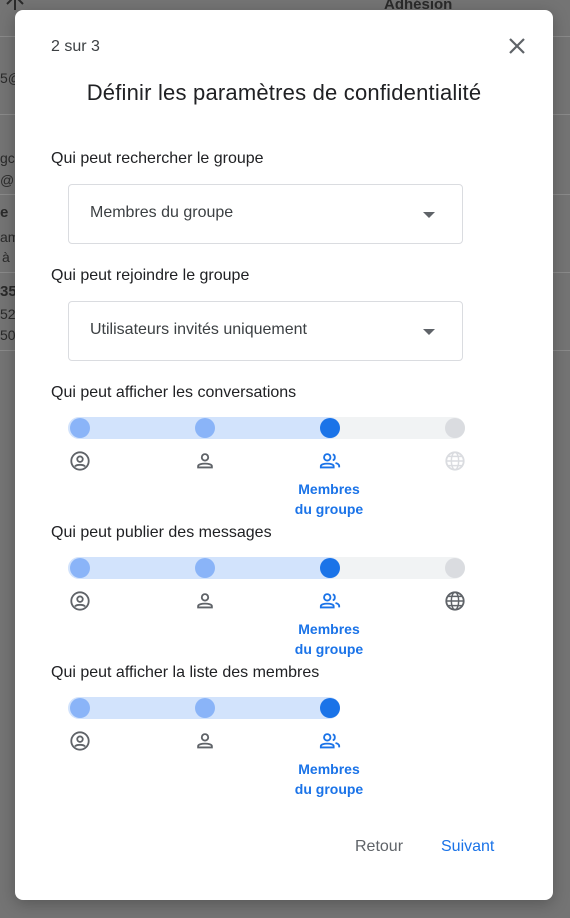 The height and width of the screenshot is (918, 570). Describe the element at coordinates (8, 314) in the screenshot. I see `bg-fragment: 52` at that location.